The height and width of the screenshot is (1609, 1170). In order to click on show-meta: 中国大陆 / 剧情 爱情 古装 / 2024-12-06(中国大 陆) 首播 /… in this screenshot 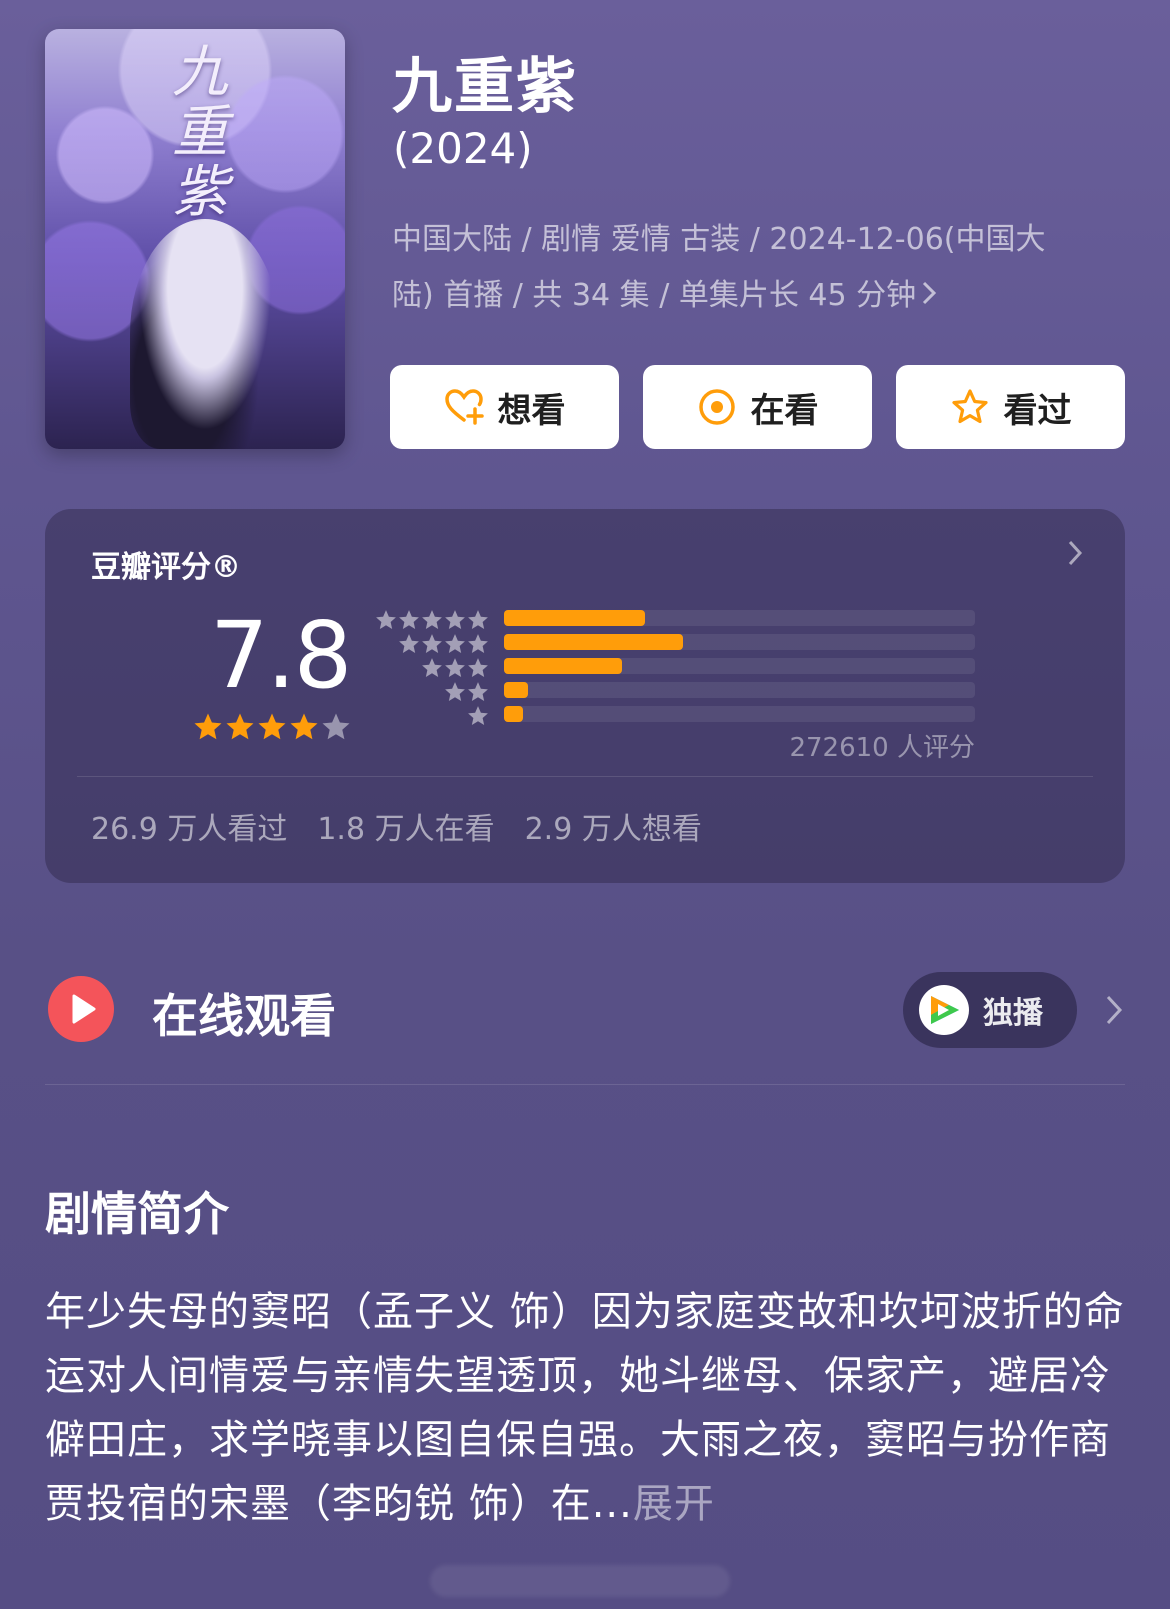, I will do `click(752, 268)`.